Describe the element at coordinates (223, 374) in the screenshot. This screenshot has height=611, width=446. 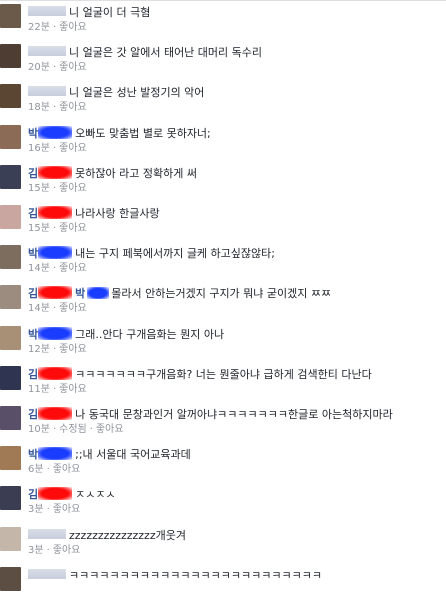
I see `comment-text: ㅋㅋㅋㅋㅋㅋㅋ구개음화? 너는 뭔줄아냐 급하게 검색한티 다난다` at that location.